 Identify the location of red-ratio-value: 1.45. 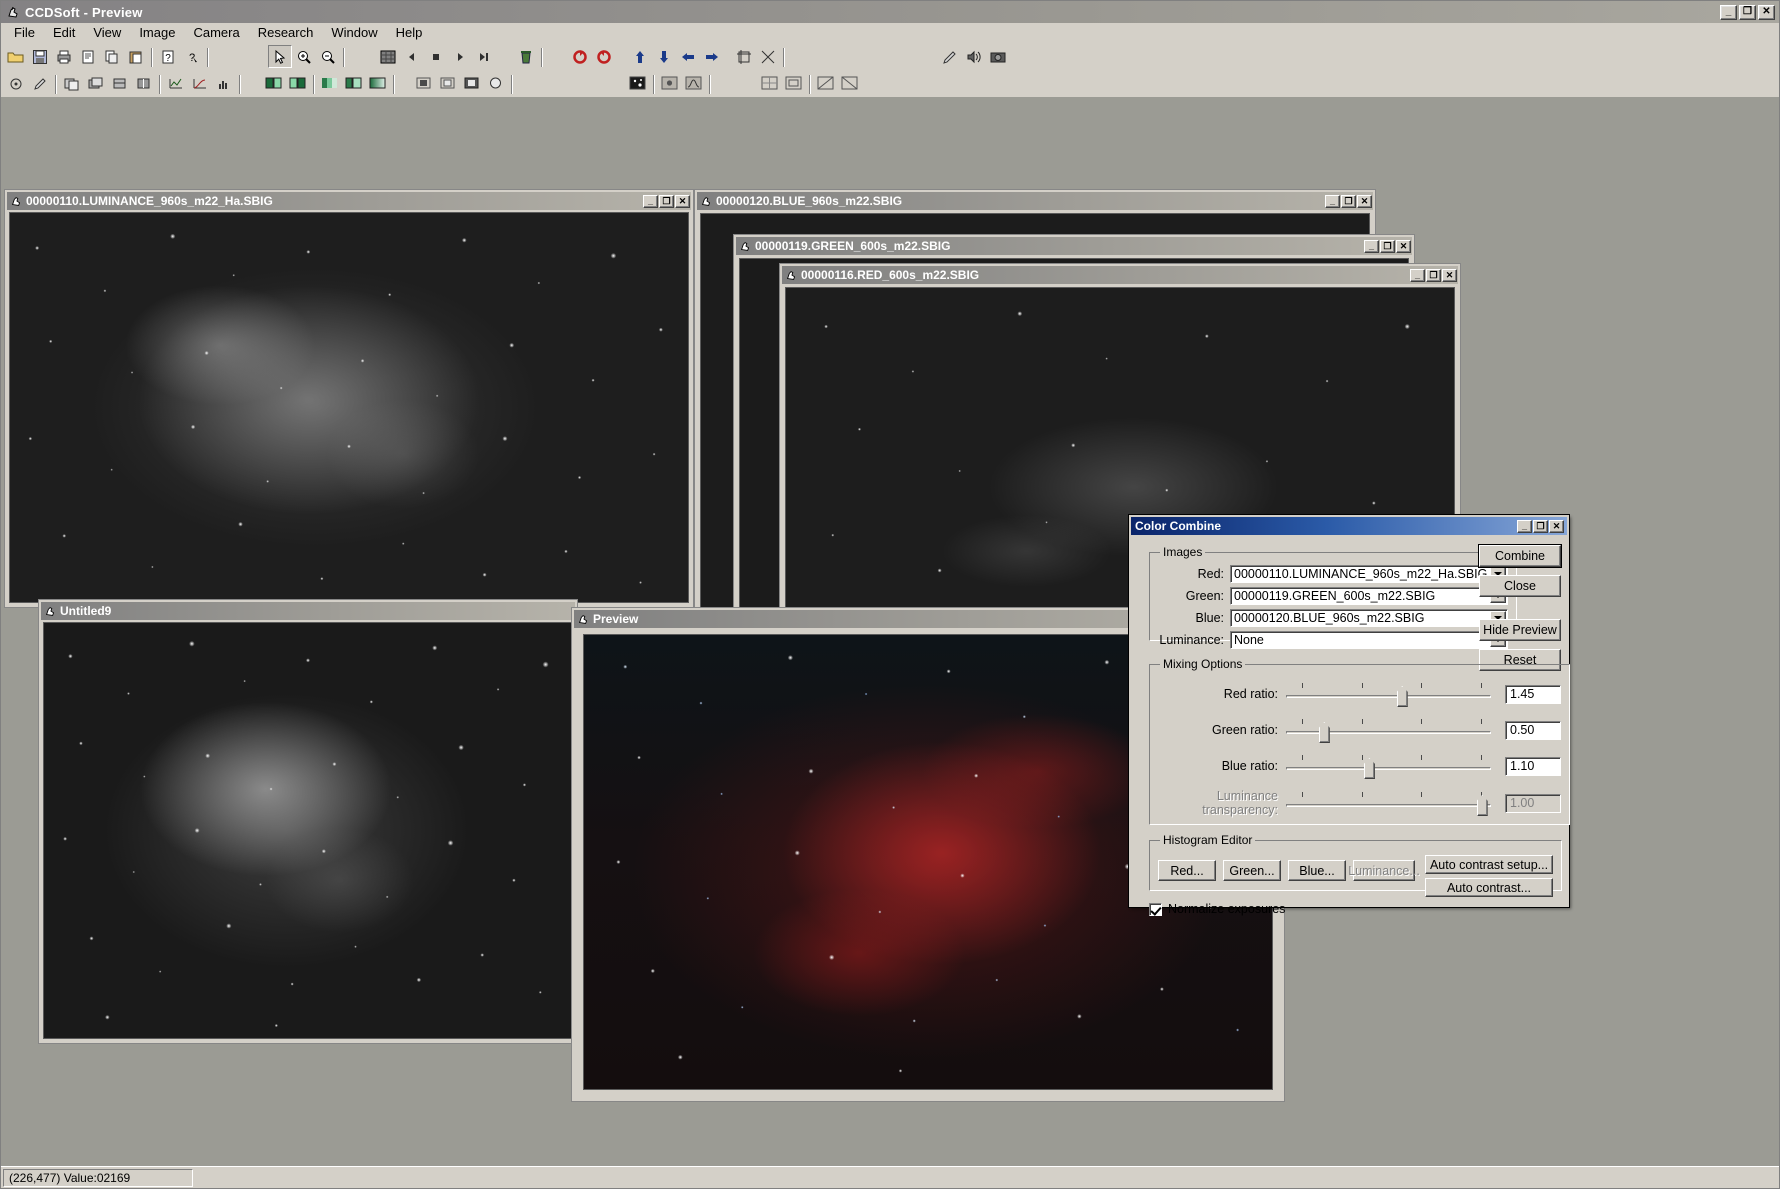
(1533, 694).